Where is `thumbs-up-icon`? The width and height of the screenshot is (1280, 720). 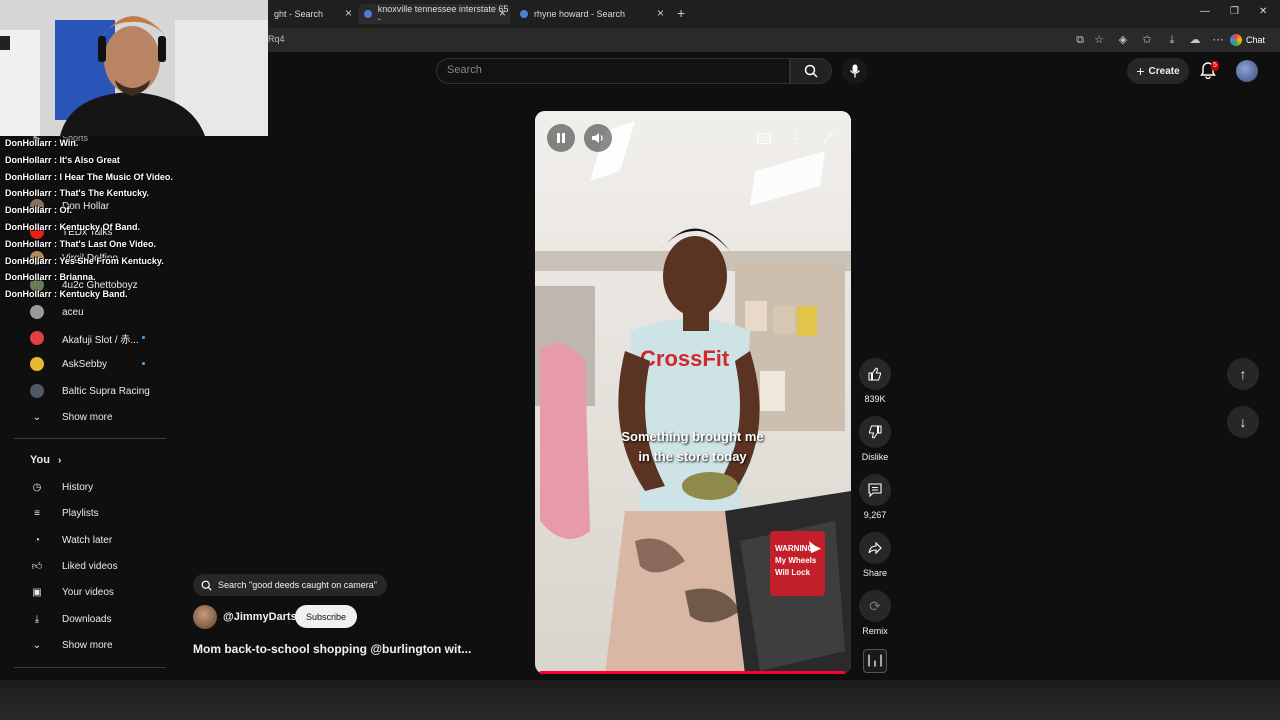
thumbs-up-icon is located at coordinates (874, 374).